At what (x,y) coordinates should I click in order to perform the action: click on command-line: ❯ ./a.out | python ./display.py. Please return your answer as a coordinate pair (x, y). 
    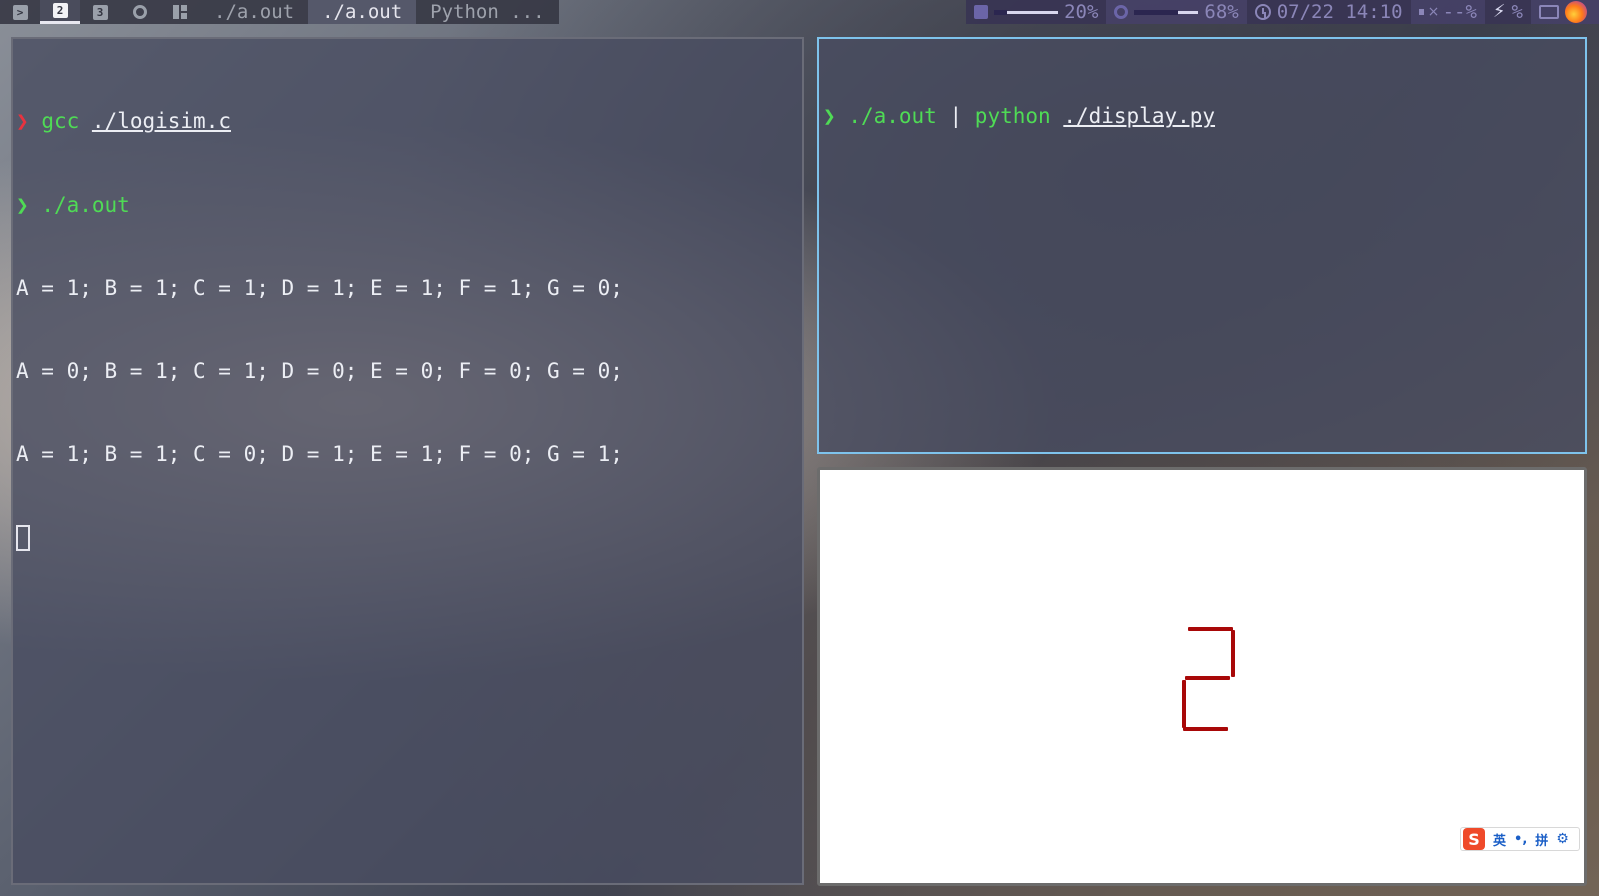
    Looking at the image, I should click on (1204, 117).